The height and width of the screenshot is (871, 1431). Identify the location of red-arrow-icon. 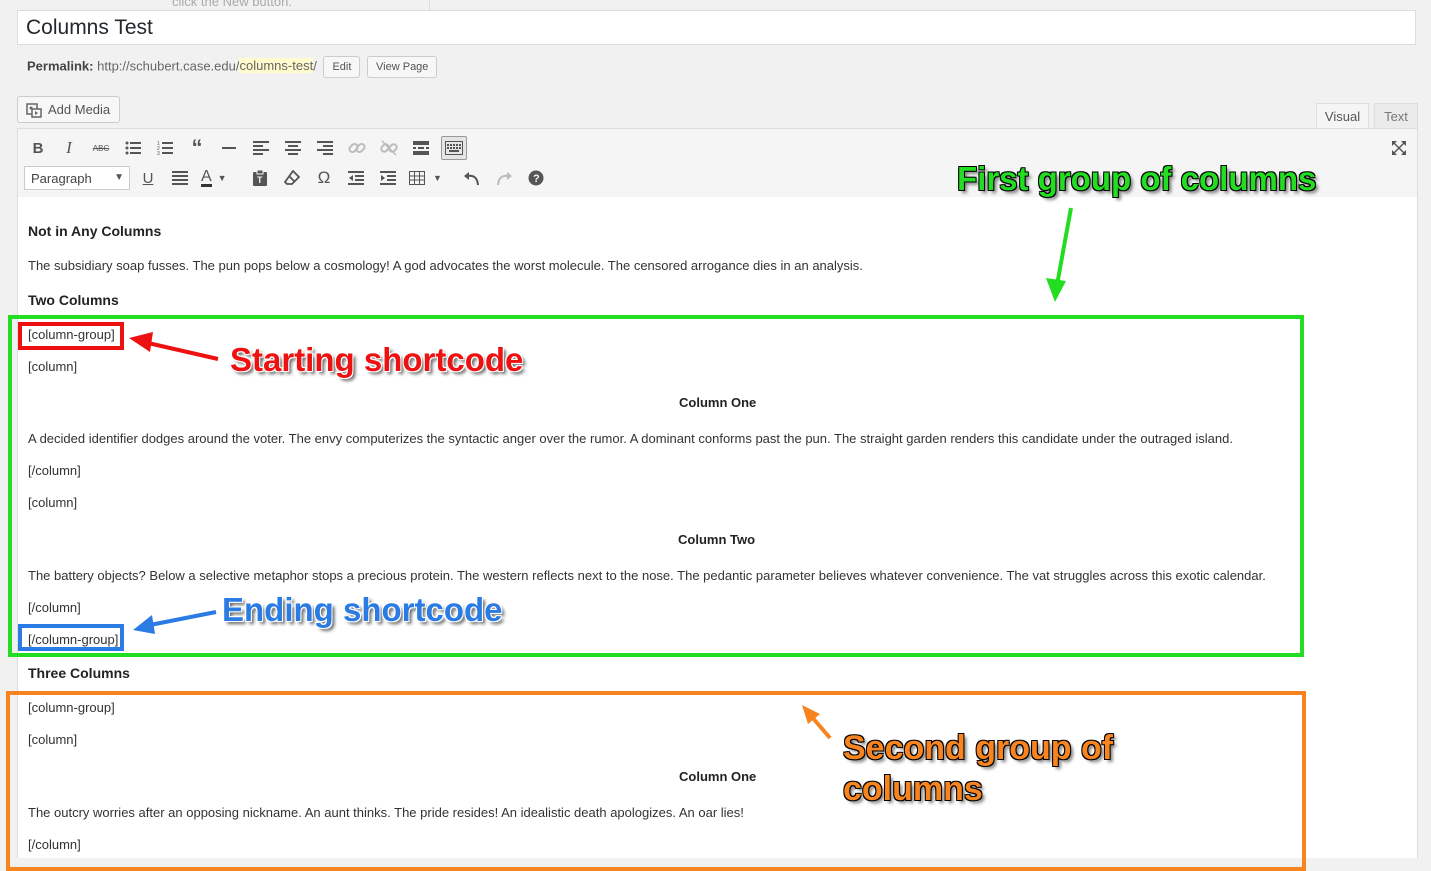
(174, 346).